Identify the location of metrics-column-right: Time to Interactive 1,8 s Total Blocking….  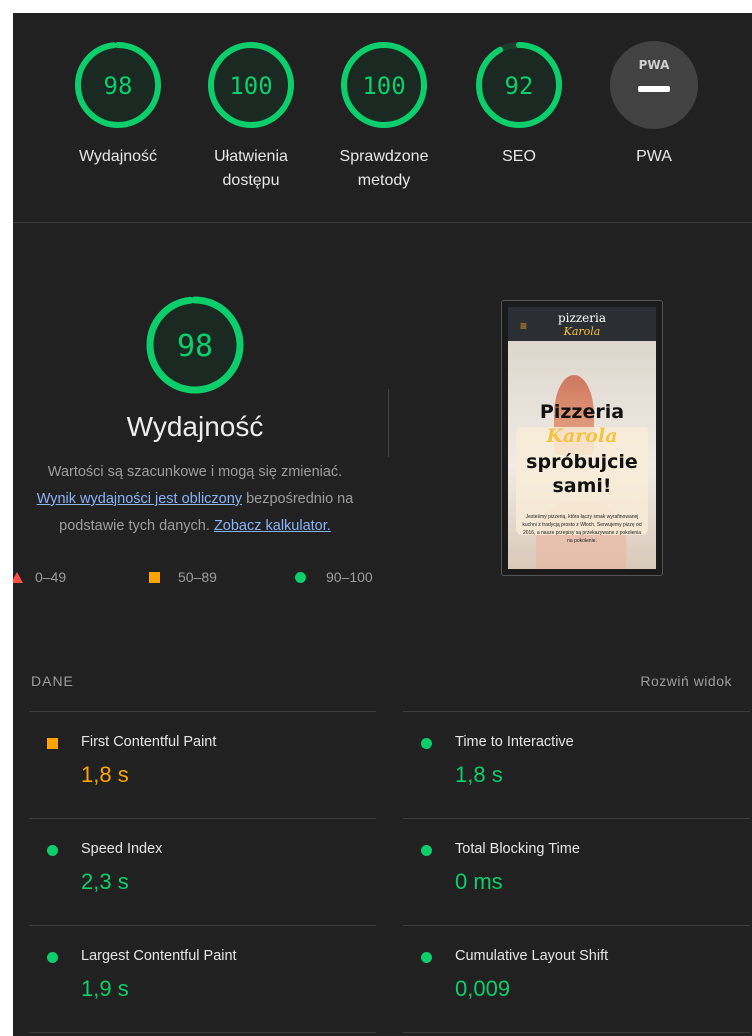
(576, 872).